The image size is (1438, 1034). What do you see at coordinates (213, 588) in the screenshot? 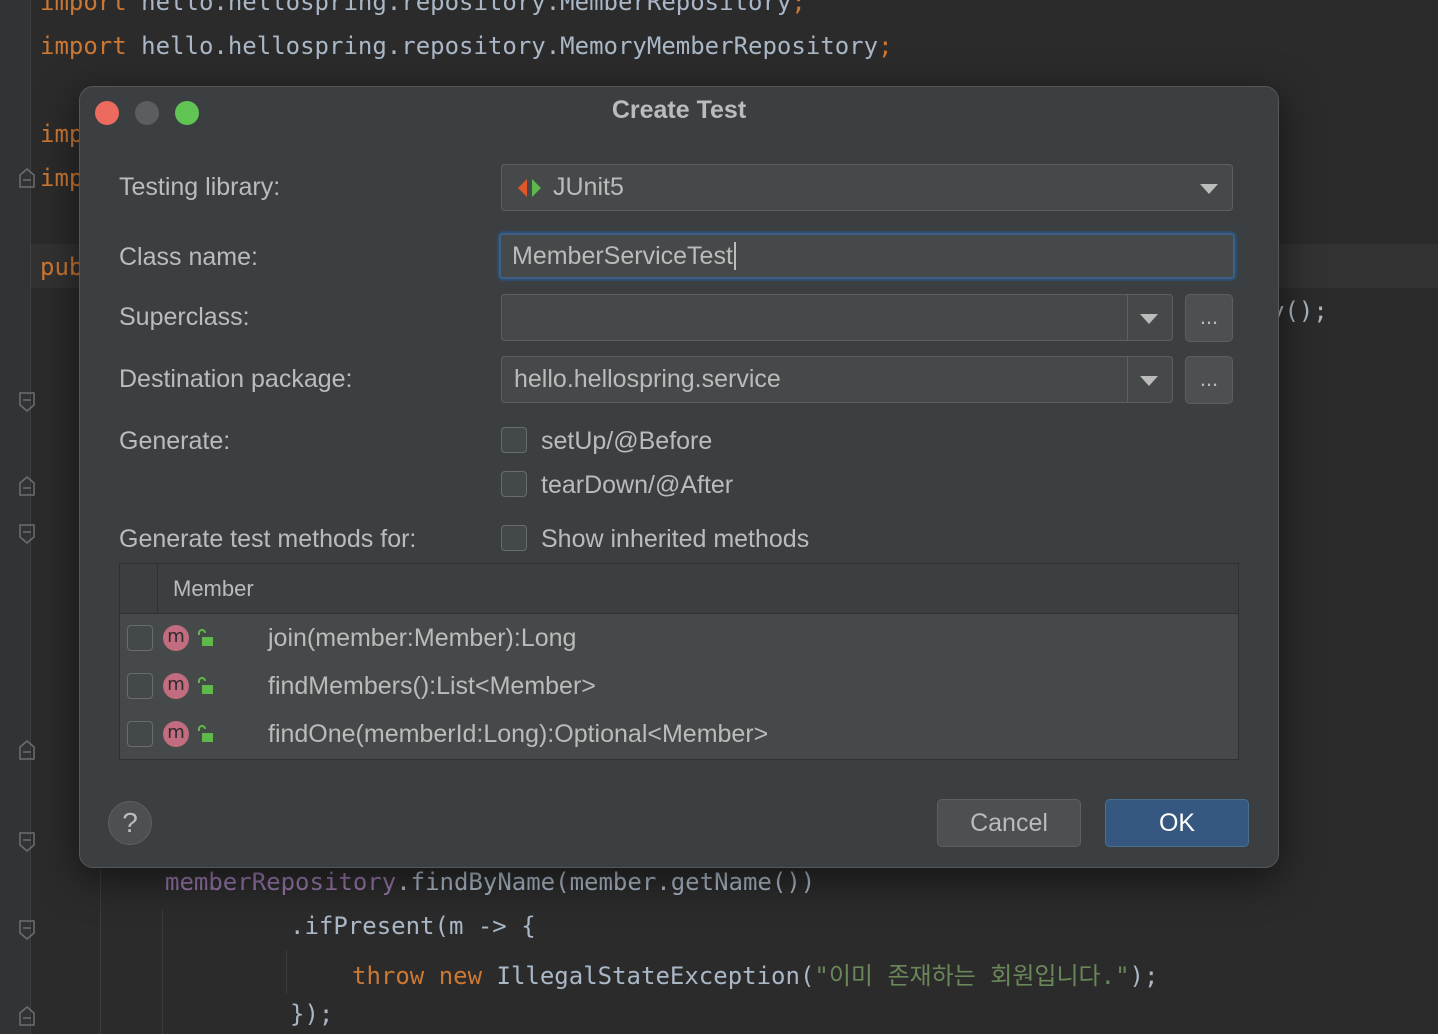
I see `member-column-header: Member` at bounding box center [213, 588].